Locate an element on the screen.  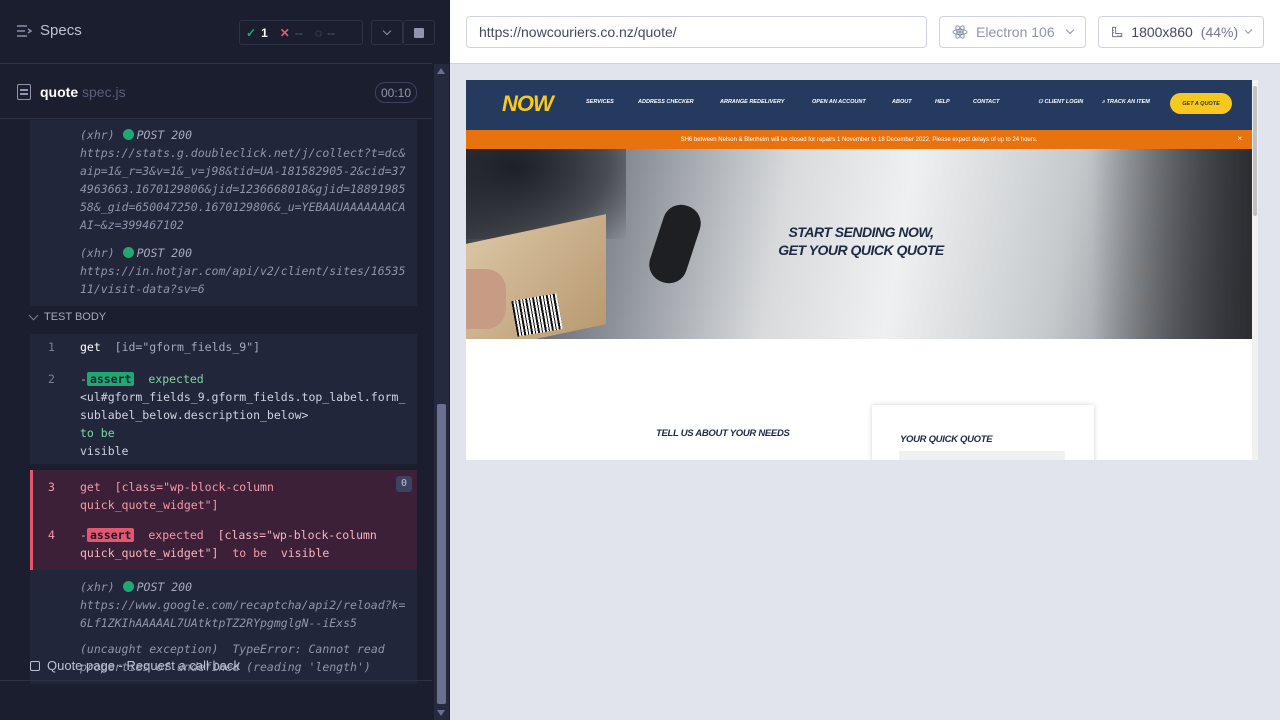
quote-input-field is located at coordinates (982, 455).